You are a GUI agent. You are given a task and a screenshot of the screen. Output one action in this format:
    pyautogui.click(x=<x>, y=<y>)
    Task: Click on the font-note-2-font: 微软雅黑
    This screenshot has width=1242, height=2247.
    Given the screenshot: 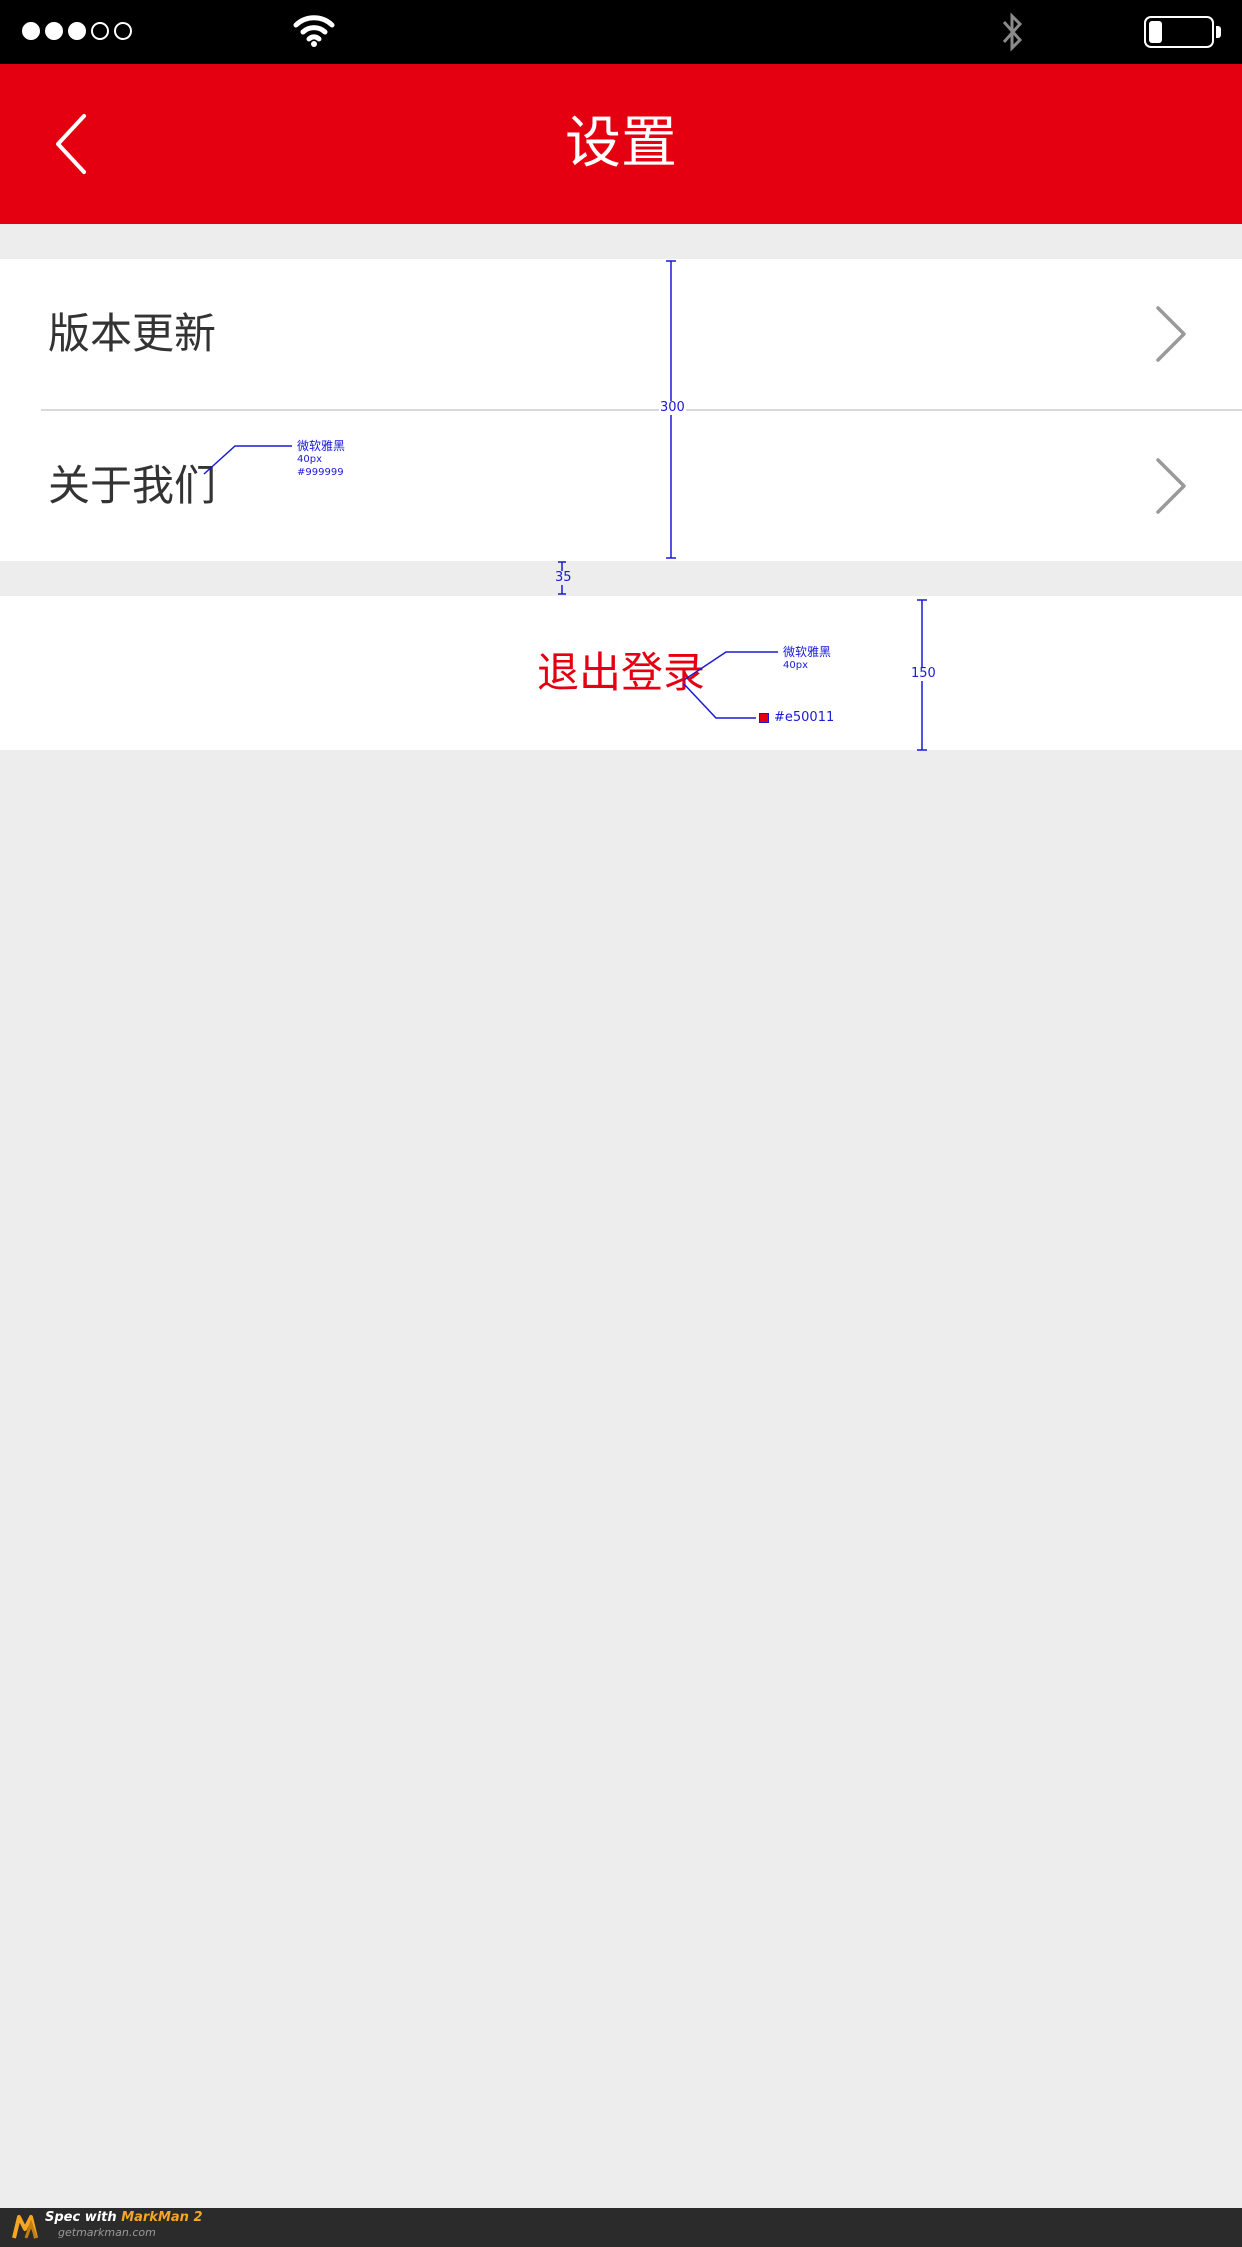 What is the action you would take?
    pyautogui.click(x=807, y=652)
    